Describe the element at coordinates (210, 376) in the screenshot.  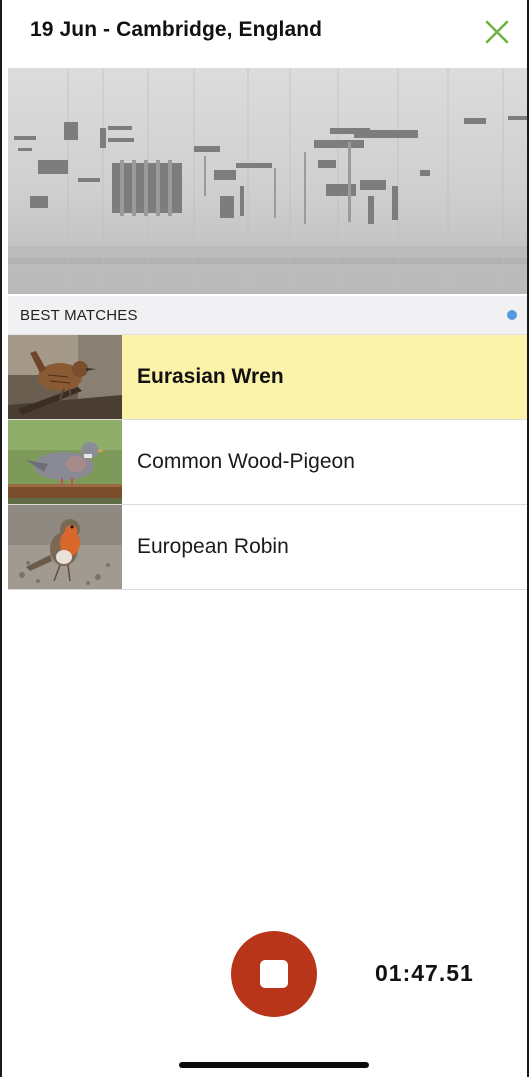
I see `match-name: Eurasian Wren` at that location.